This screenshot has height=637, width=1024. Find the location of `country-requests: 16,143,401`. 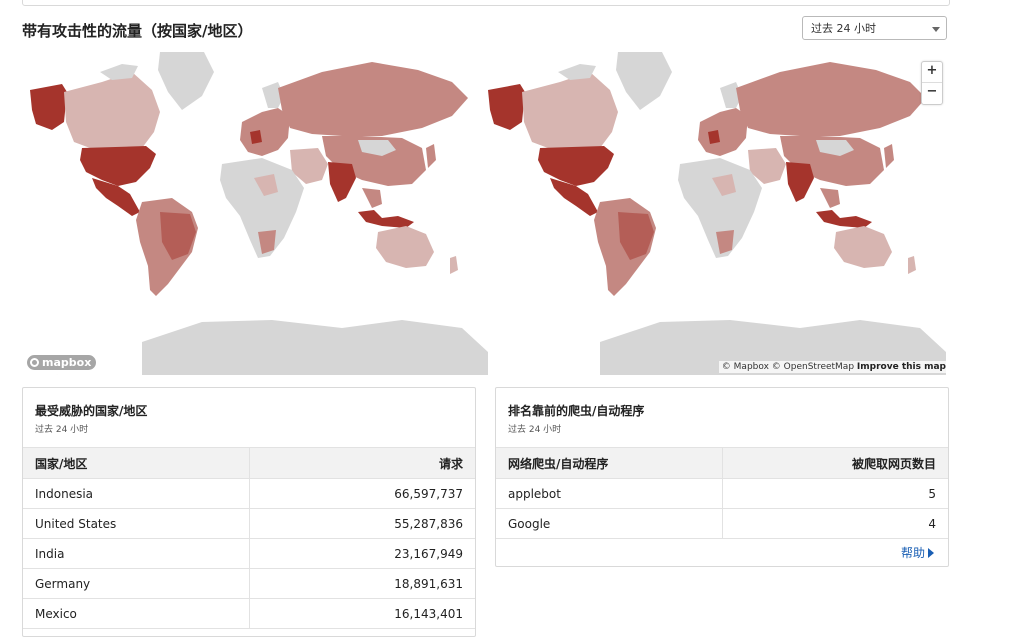

country-requests: 16,143,401 is located at coordinates (362, 613).